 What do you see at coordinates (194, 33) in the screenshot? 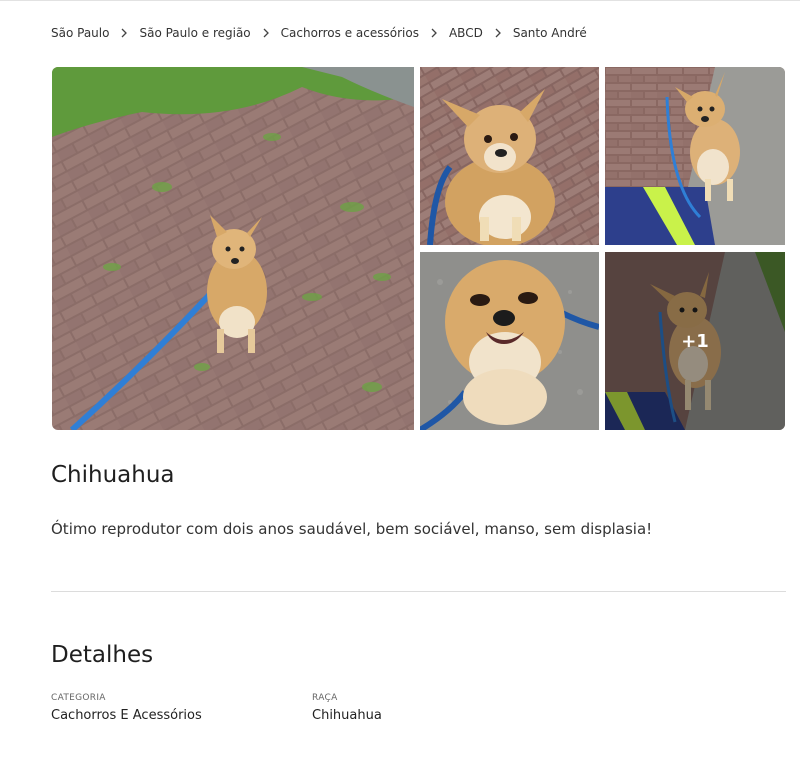
I see `breadcrumb-item-region: São Paulo e região` at bounding box center [194, 33].